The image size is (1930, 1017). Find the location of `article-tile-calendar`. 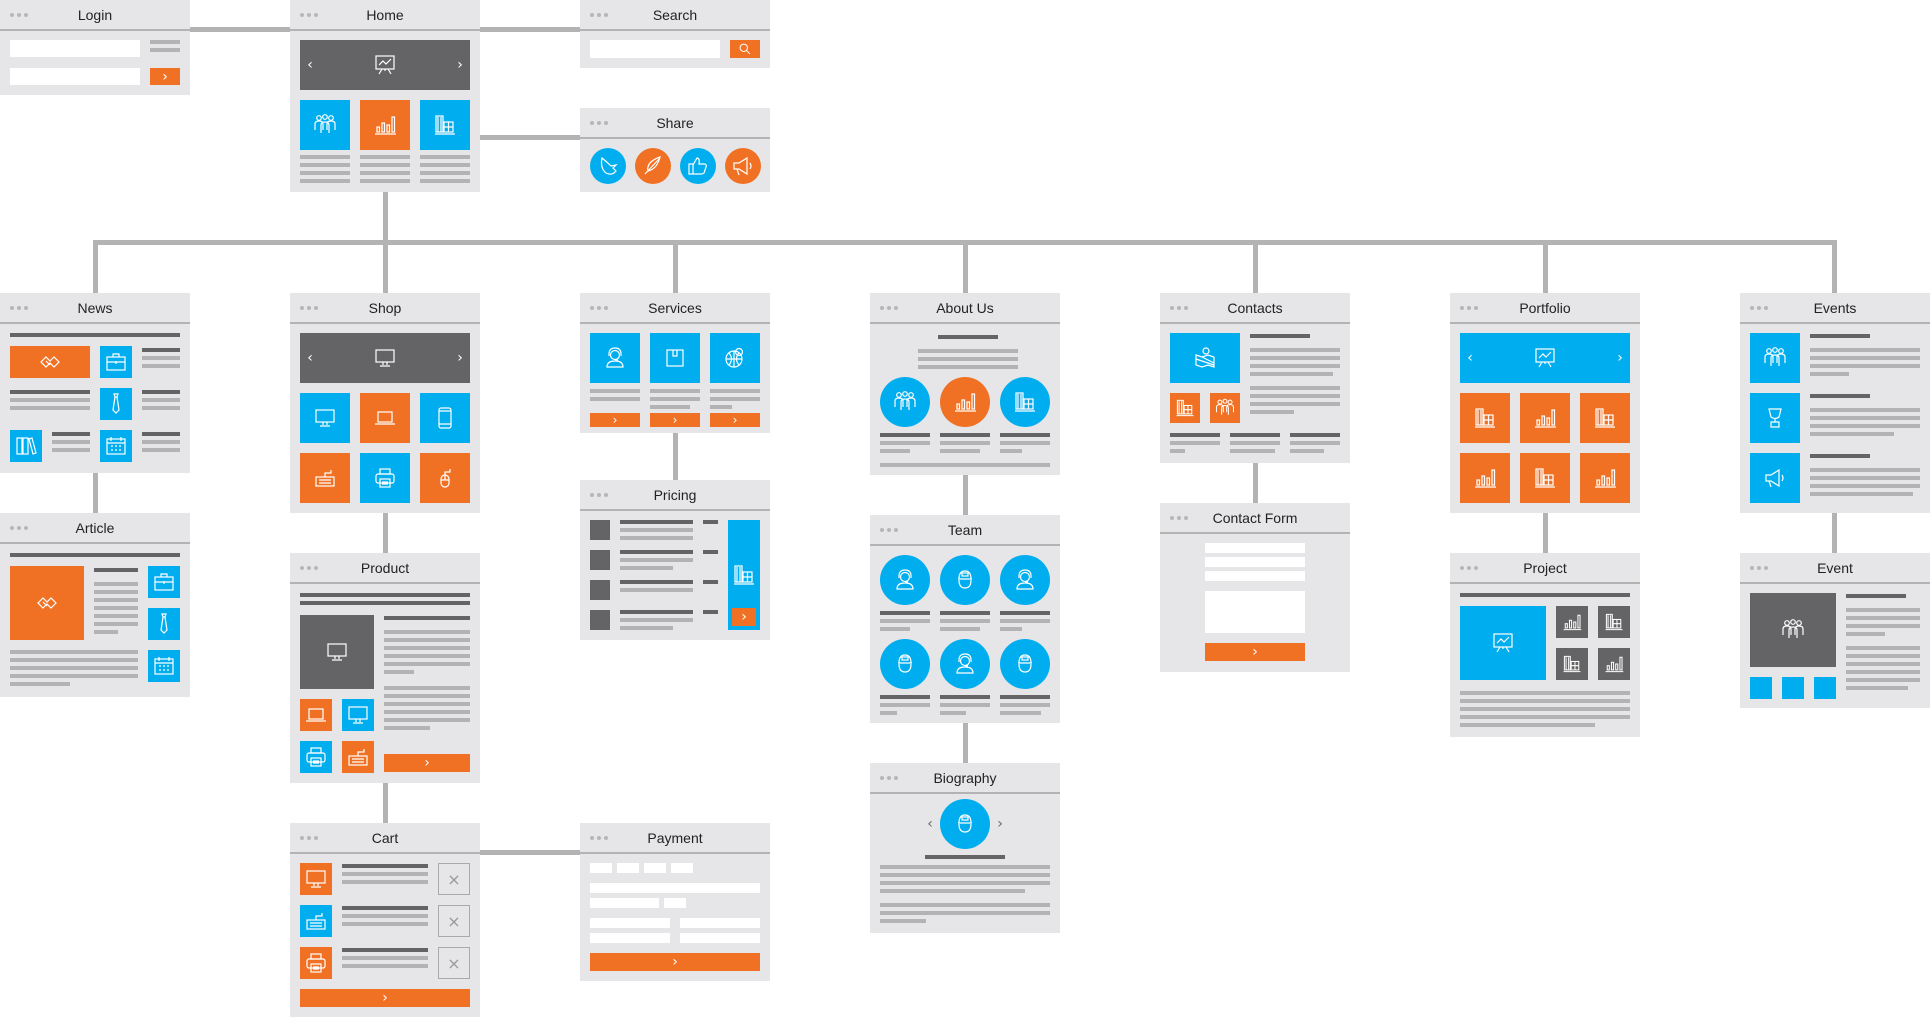

article-tile-calendar is located at coordinates (164, 666).